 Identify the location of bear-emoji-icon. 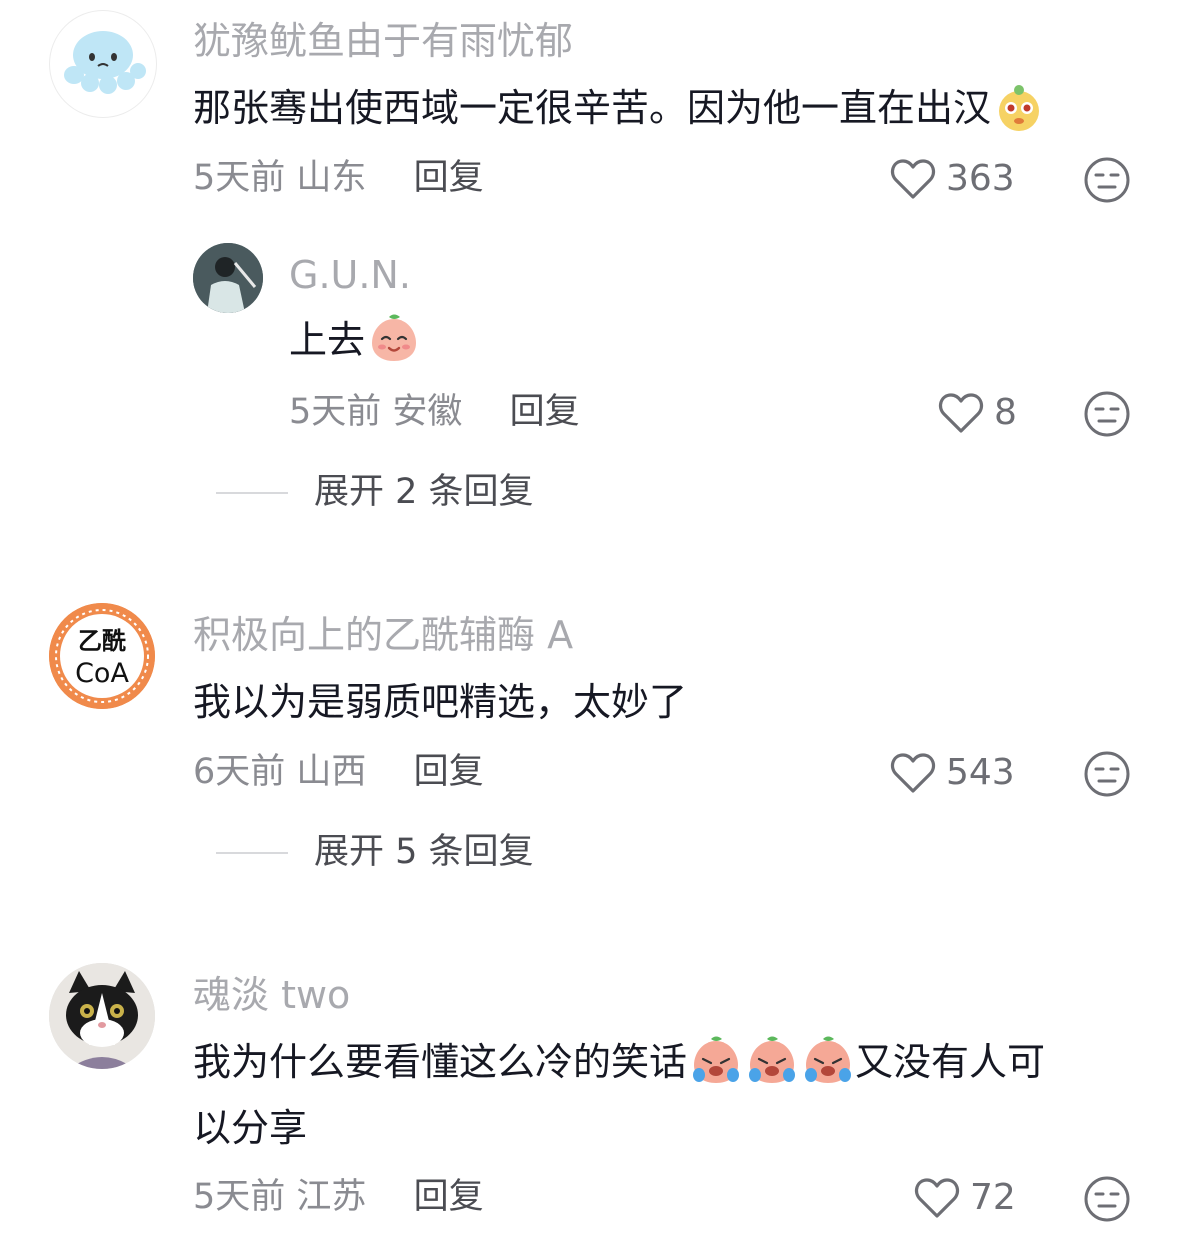
(1019, 108).